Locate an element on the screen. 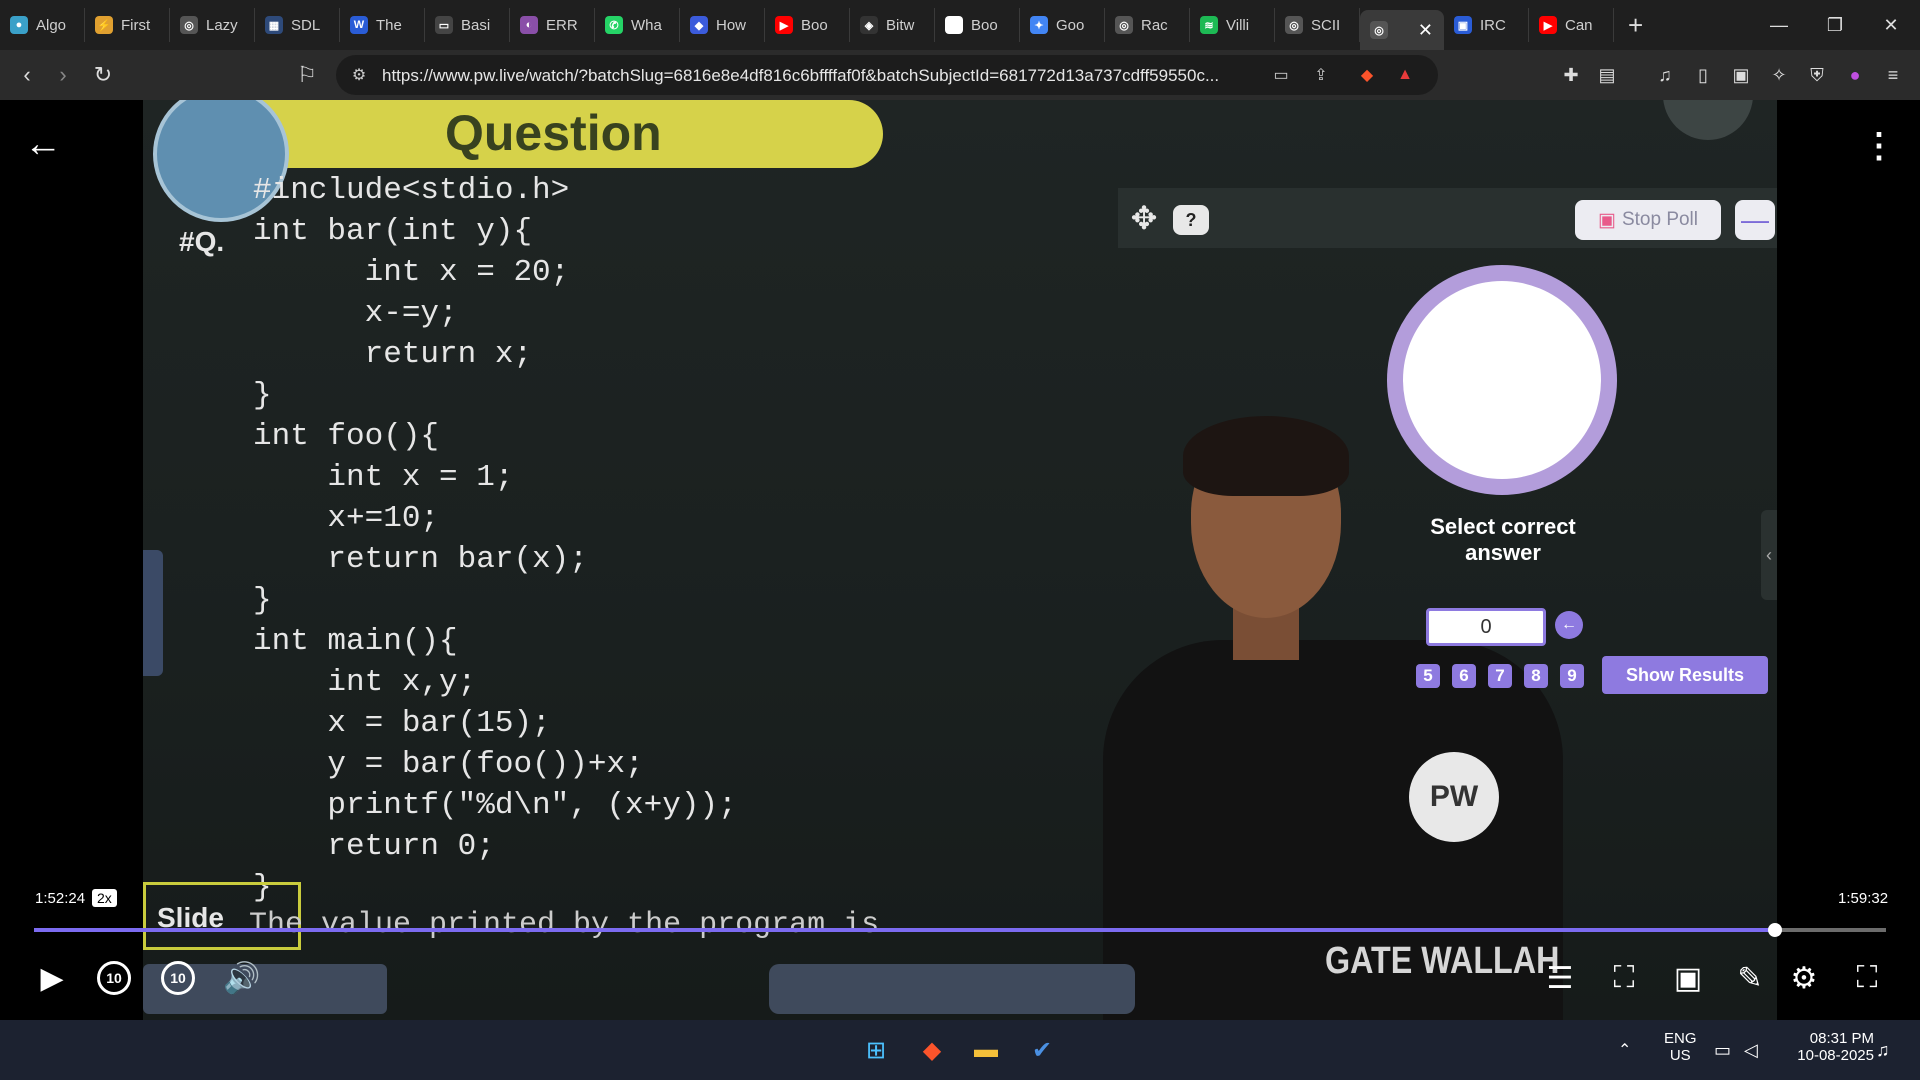 The height and width of the screenshot is (1080, 1920). settings-icon: ⚙ is located at coordinates (1804, 978).